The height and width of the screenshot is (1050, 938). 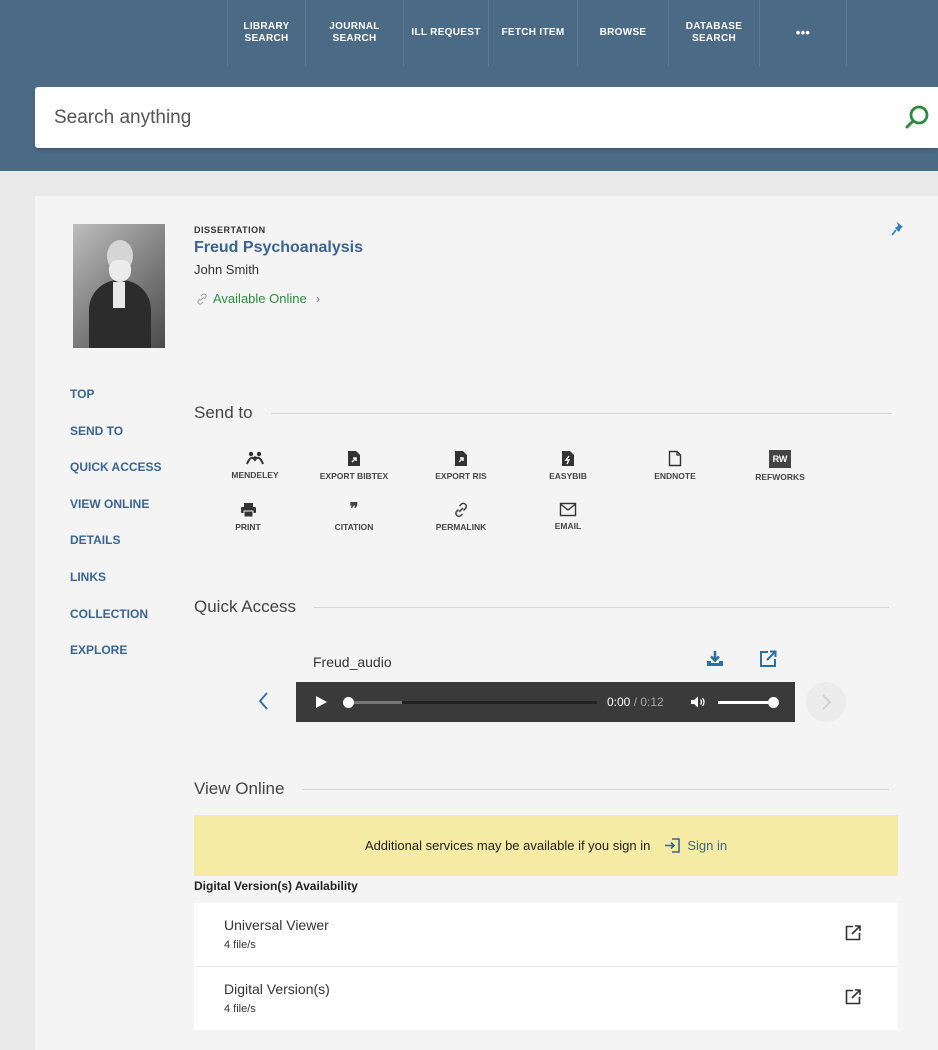 I want to click on nav-ill-request: ILL REQUEST, so click(x=446, y=33).